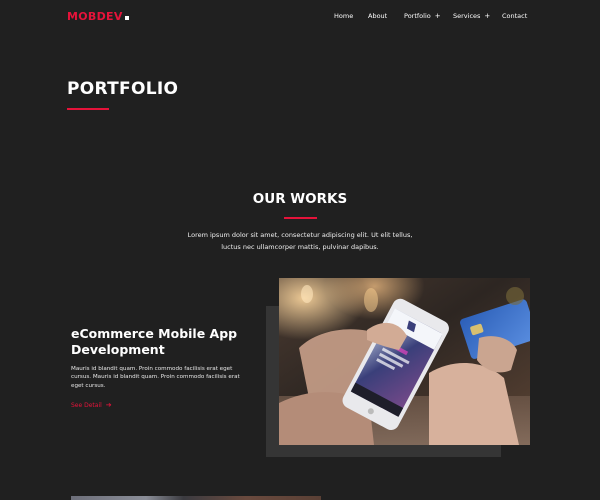 The image size is (600, 500). Describe the element at coordinates (95, 16) in the screenshot. I see `brand-name: MOBDEV` at that location.